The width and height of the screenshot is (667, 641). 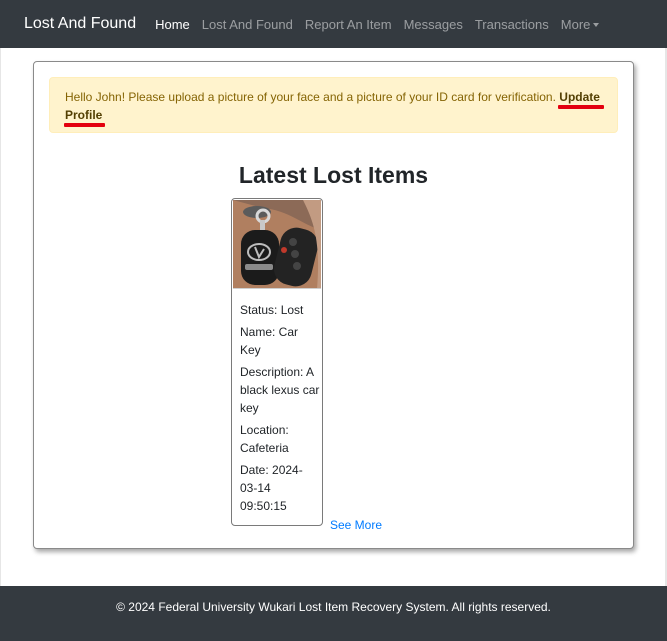 What do you see at coordinates (247, 24) in the screenshot?
I see `nav-link-lost-and-found: Lost And Found` at bounding box center [247, 24].